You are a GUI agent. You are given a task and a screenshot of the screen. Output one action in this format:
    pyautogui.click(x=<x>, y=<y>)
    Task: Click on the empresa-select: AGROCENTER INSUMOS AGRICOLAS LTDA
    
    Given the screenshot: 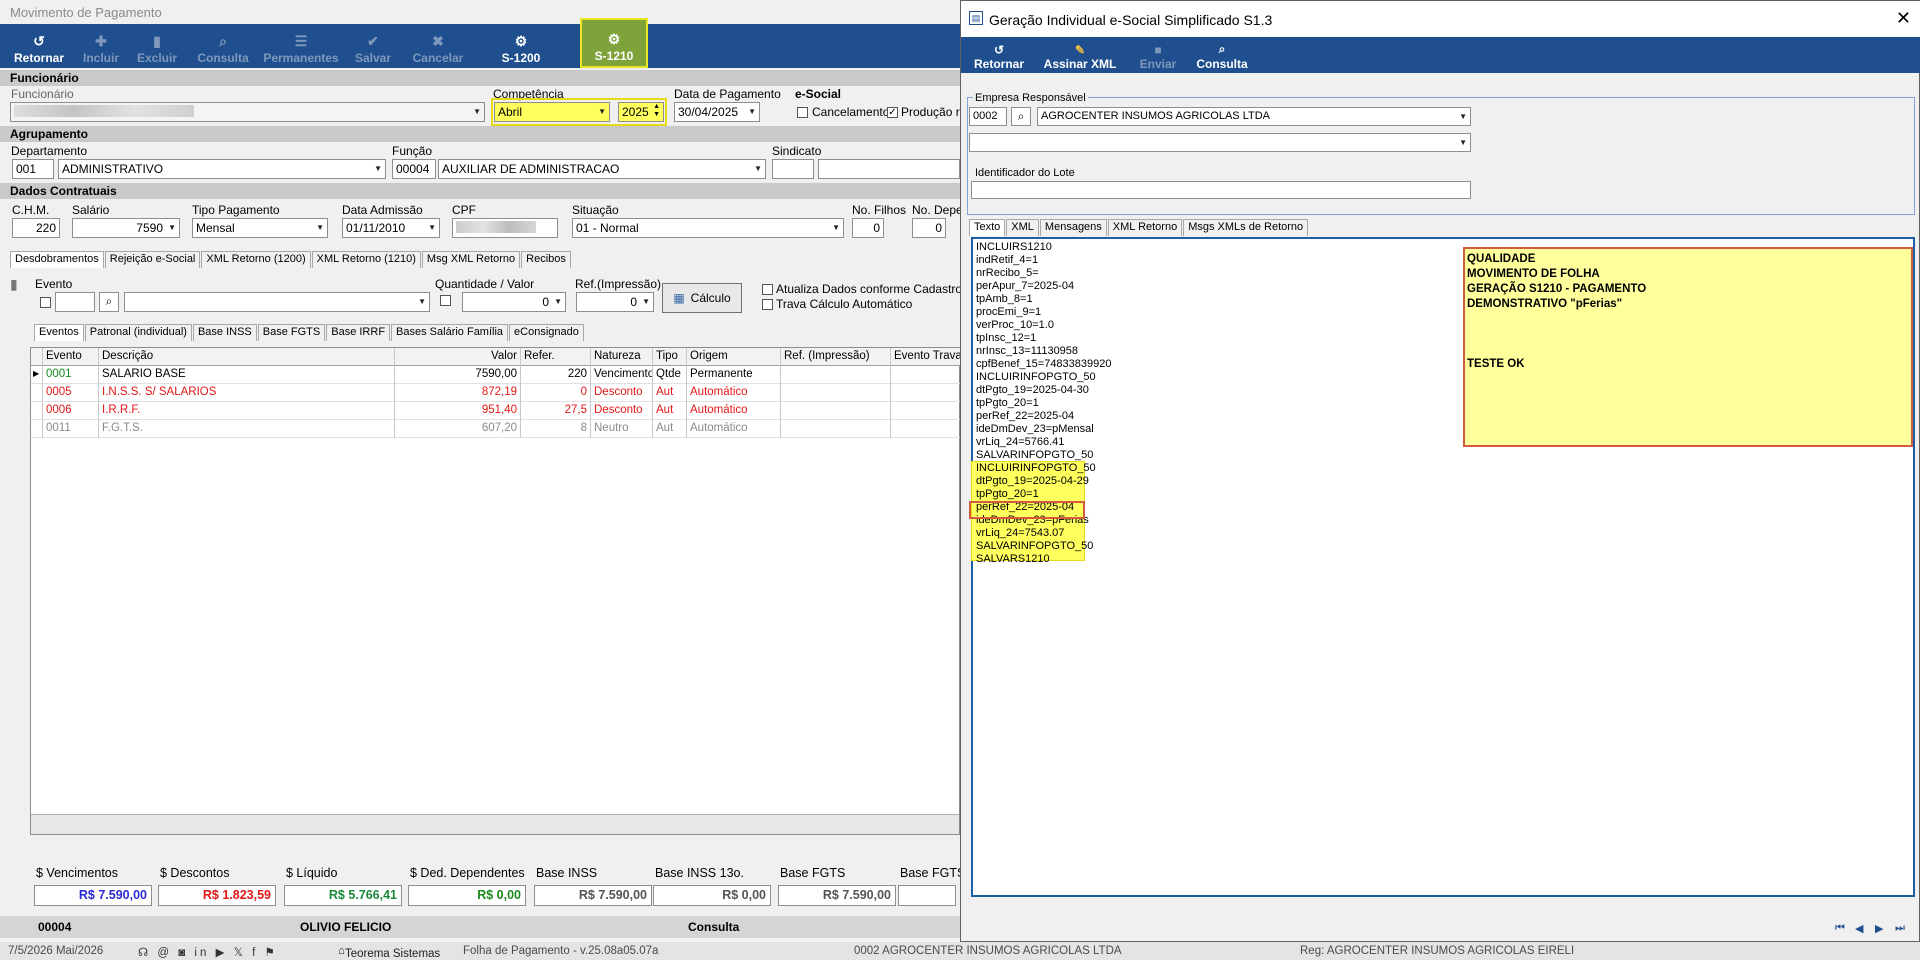 What is the action you would take?
    pyautogui.click(x=1254, y=116)
    